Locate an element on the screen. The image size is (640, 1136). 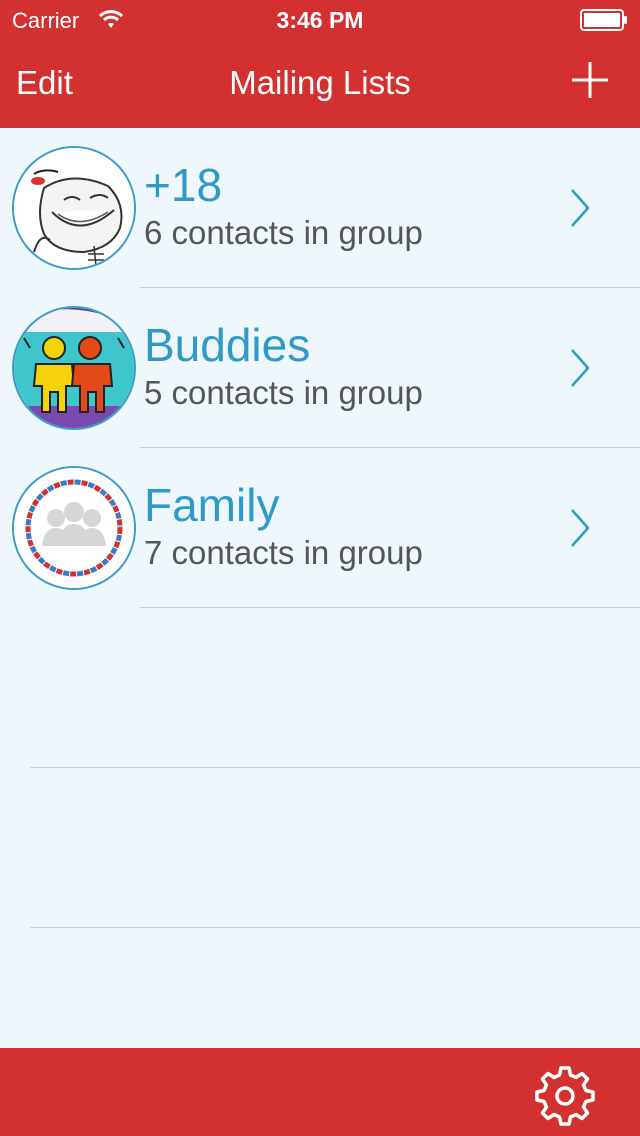
list-item: Buddies 5 contacts in group is located at coordinates (320, 368).